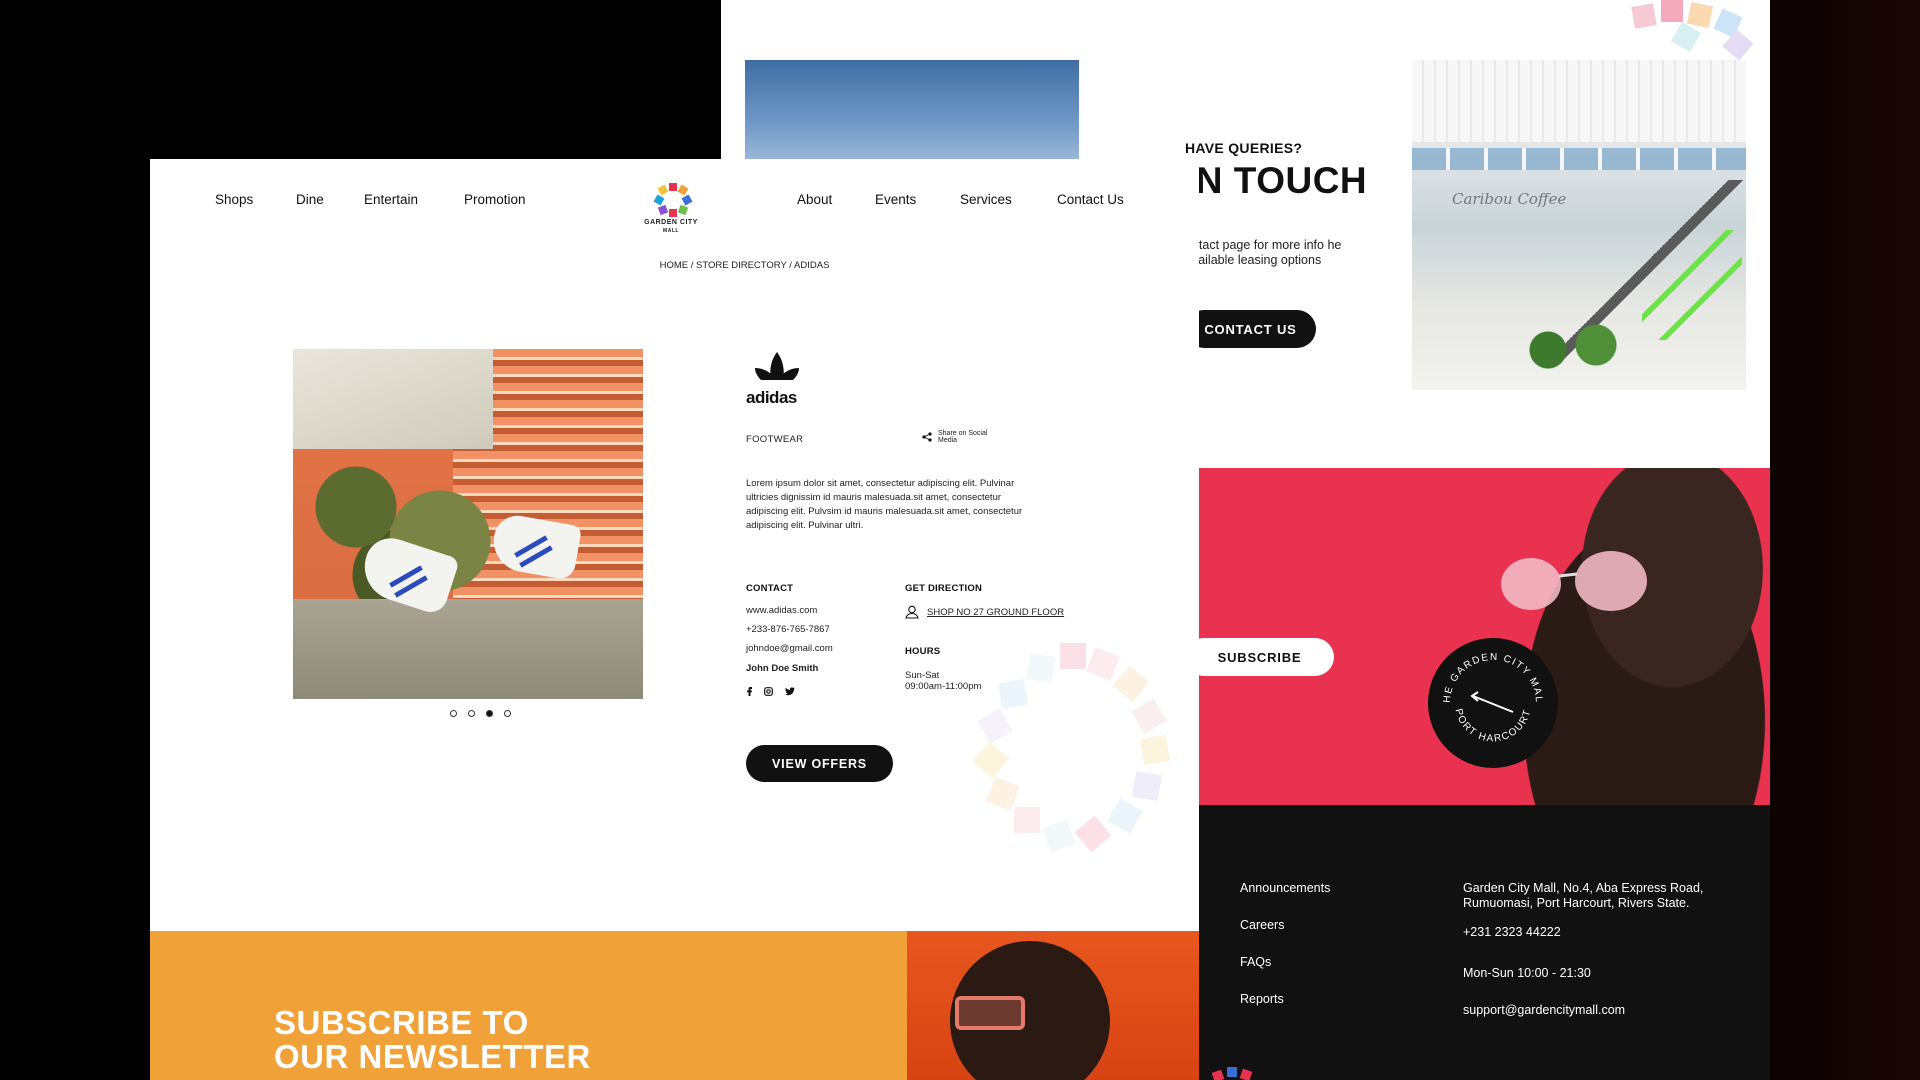 The image size is (1920, 1080). What do you see at coordinates (1262, 925) in the screenshot?
I see `footer-link-careers: Careers` at bounding box center [1262, 925].